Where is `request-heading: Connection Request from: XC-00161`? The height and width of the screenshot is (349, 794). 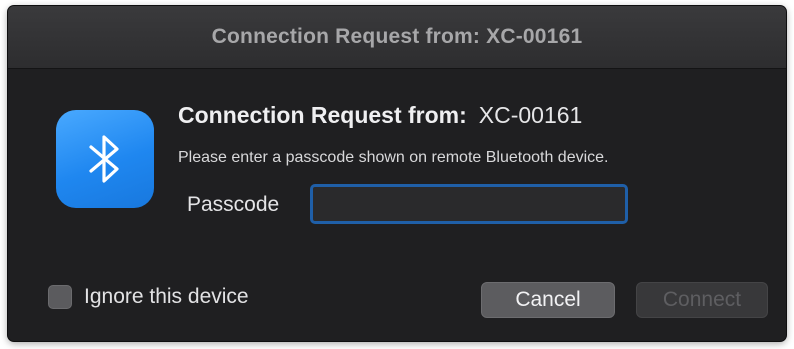
request-heading: Connection Request from: XC-00161 is located at coordinates (380, 115).